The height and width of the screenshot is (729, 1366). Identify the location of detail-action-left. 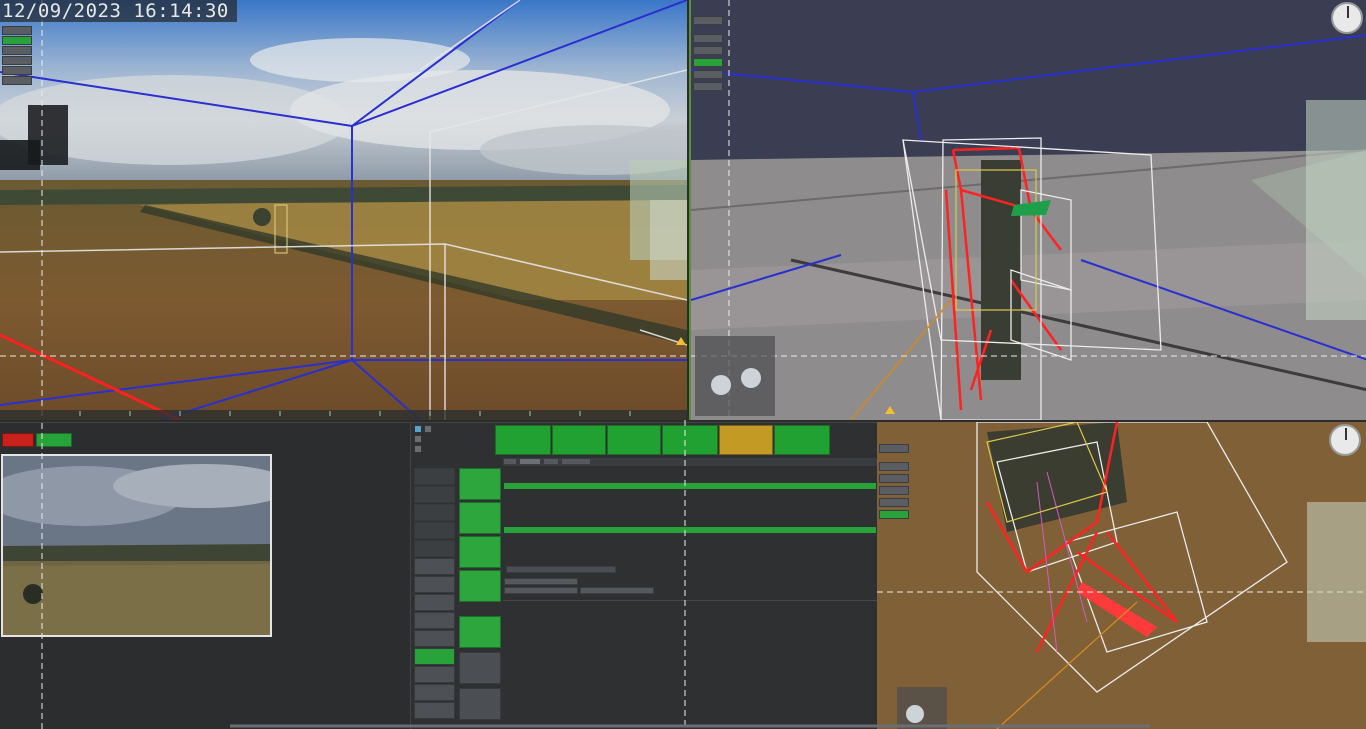
(541, 590).